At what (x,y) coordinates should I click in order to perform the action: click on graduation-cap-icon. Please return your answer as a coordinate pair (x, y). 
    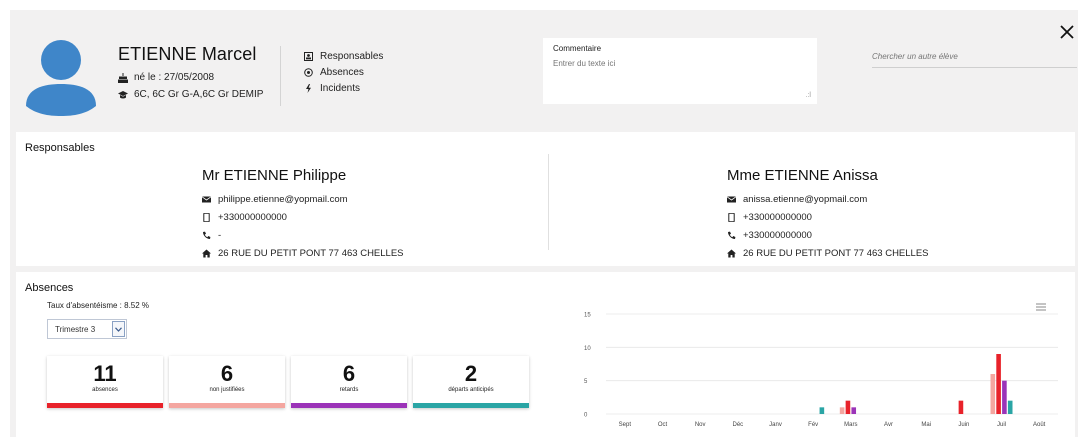
    Looking at the image, I should click on (123, 94).